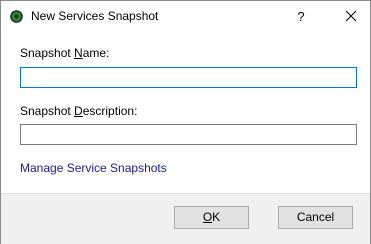 This screenshot has height=244, width=371. What do you see at coordinates (315, 217) in the screenshot?
I see `cancel-button: Cancel` at bounding box center [315, 217].